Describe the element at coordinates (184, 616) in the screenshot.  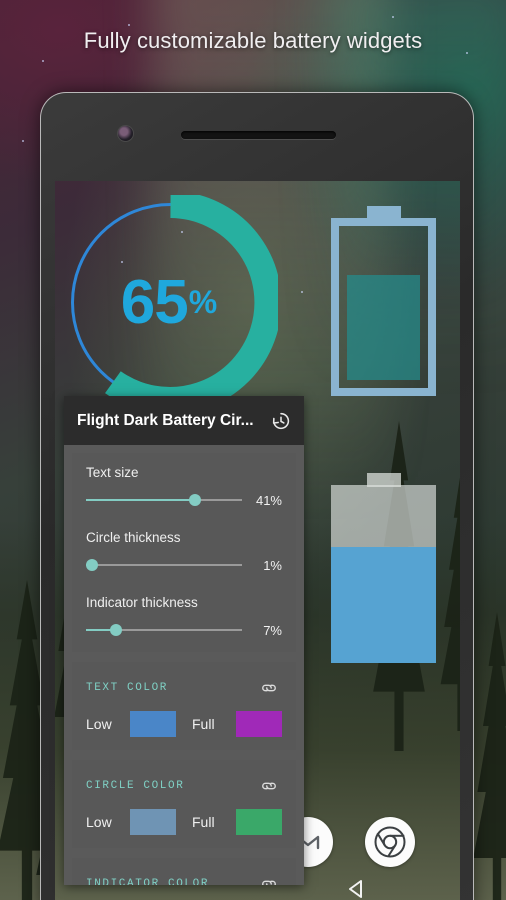
I see `setting-indicator-thickness: Indicator thickness 7%` at that location.